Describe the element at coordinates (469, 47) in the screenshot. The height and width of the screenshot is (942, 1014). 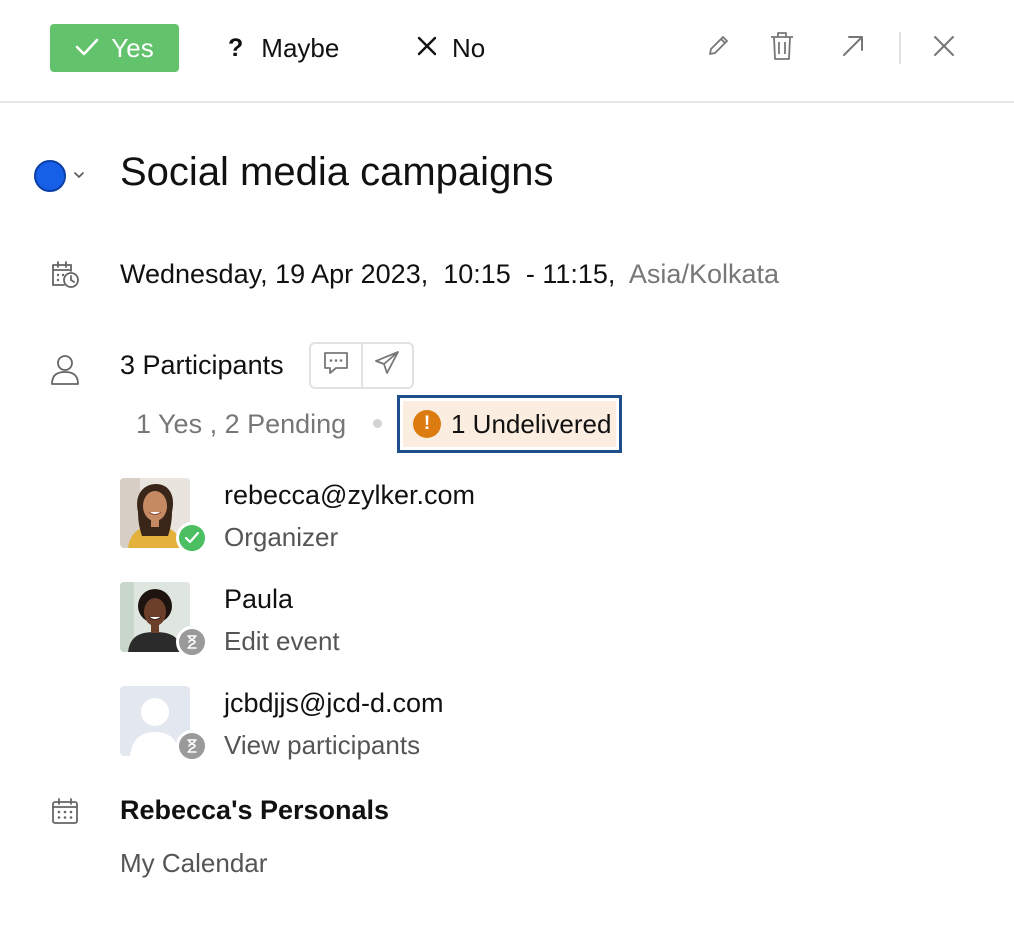
I see `rsvp-no-label: No` at that location.